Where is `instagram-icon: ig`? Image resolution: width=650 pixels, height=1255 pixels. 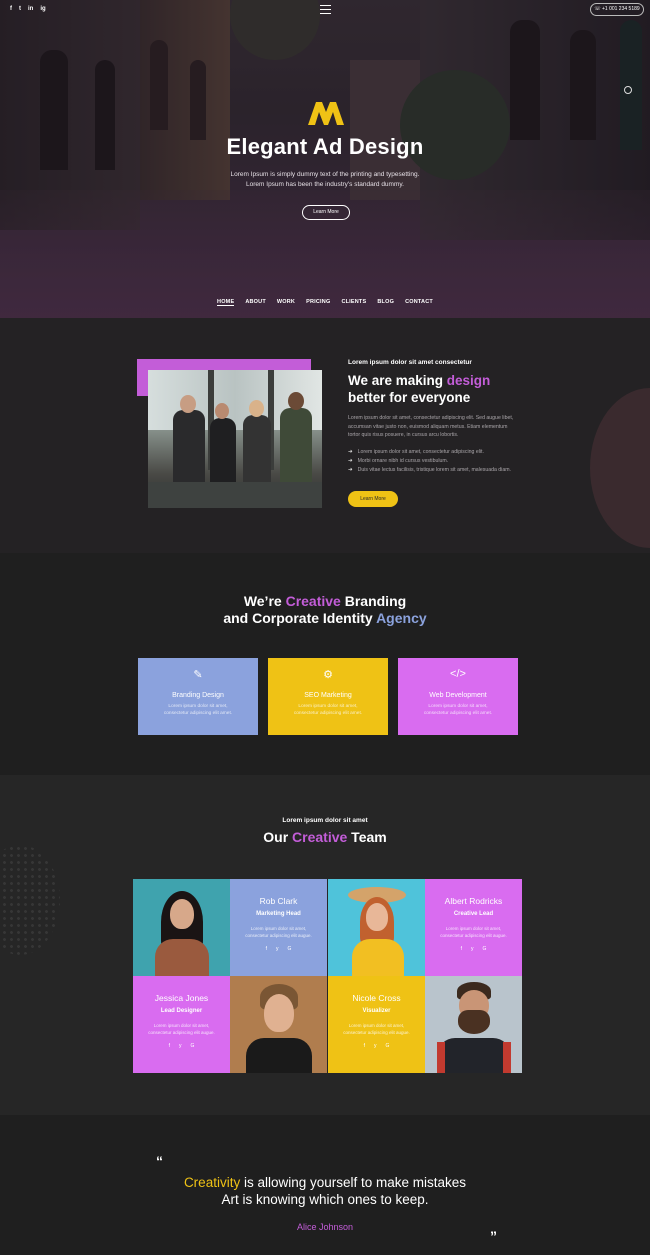
instagram-icon: ig is located at coordinates (42, 9).